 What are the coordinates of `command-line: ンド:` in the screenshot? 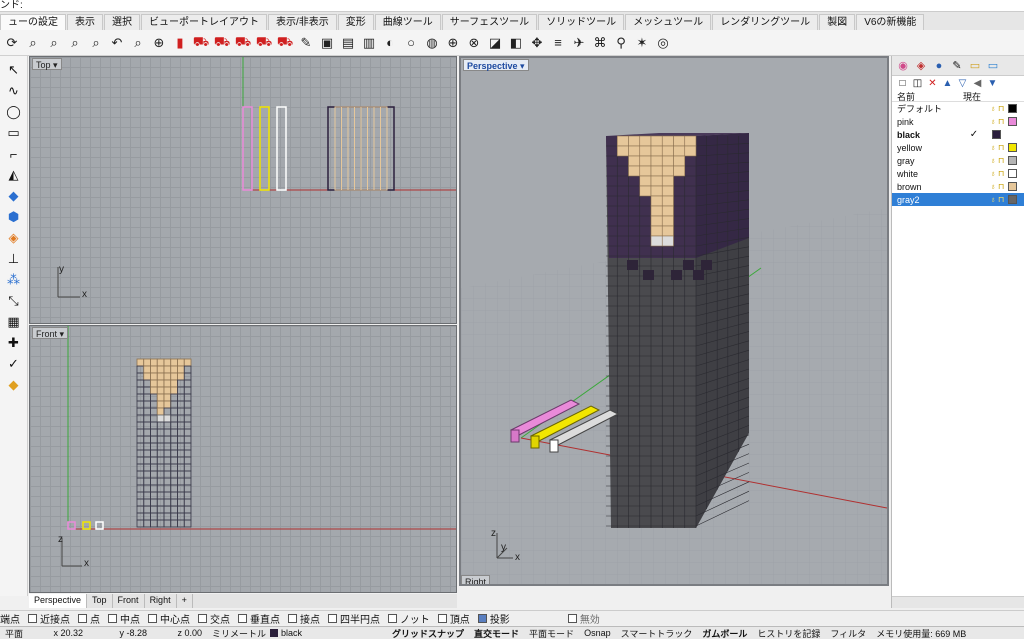 It's located at (512, 6).